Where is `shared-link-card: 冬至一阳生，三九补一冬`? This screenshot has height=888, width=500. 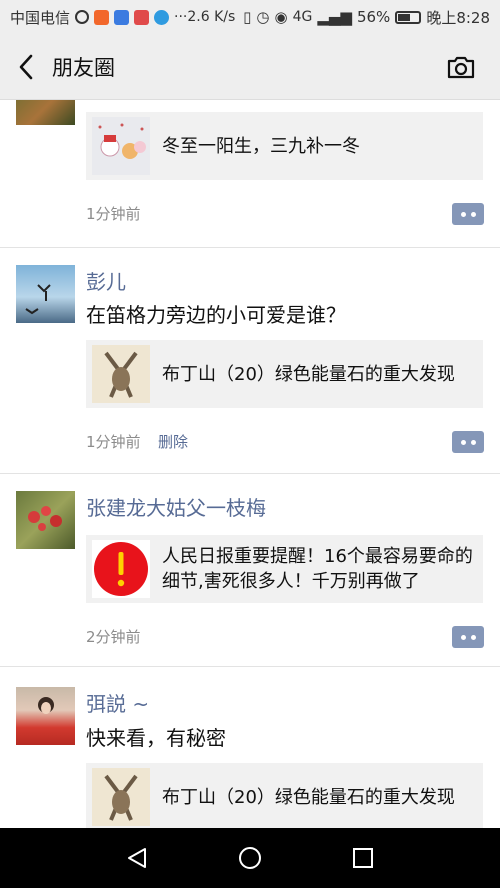 shared-link-card: 冬至一阳生，三九补一冬 is located at coordinates (284, 146).